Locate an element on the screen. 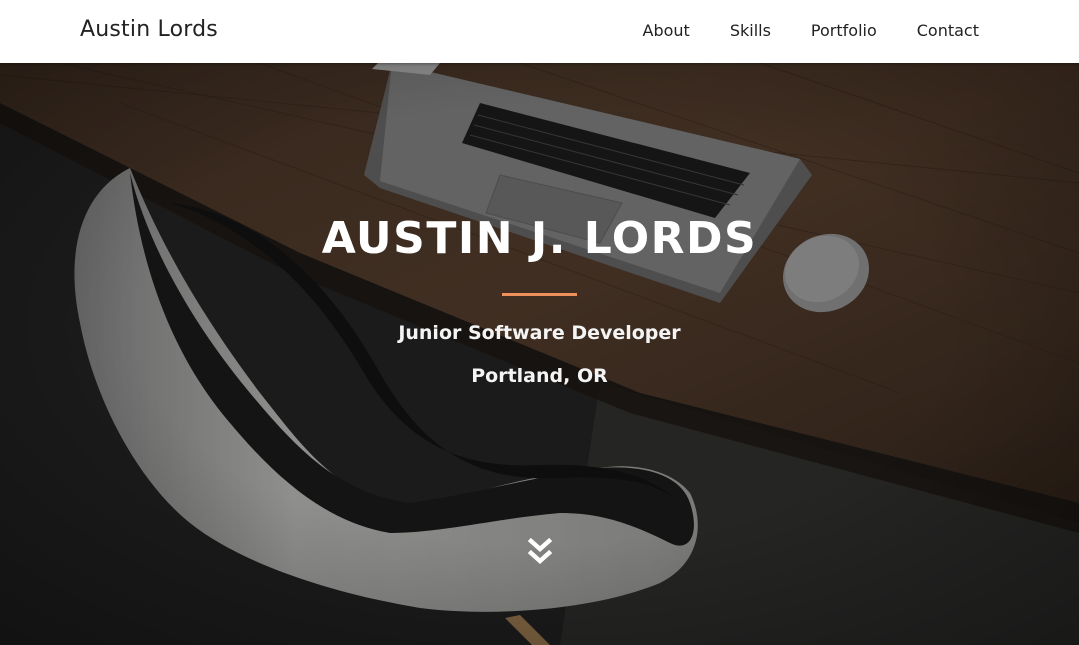 Image resolution: width=1079 pixels, height=645 pixels. nav-links: About Skills Portfolio Contact is located at coordinates (811, 30).